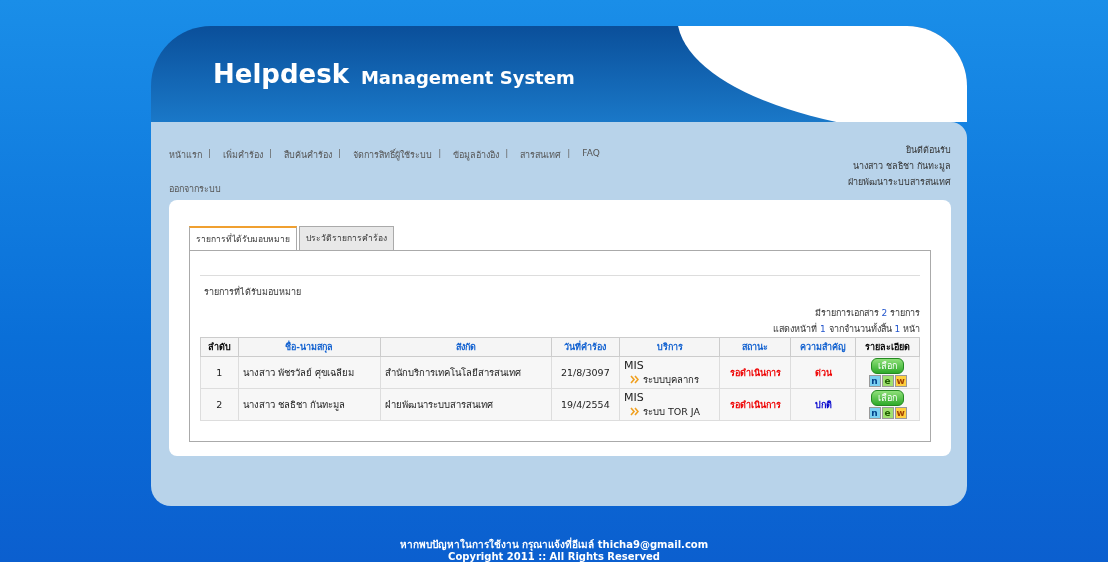 The height and width of the screenshot is (562, 1108). I want to click on column-header: สังกัด, so click(466, 347).